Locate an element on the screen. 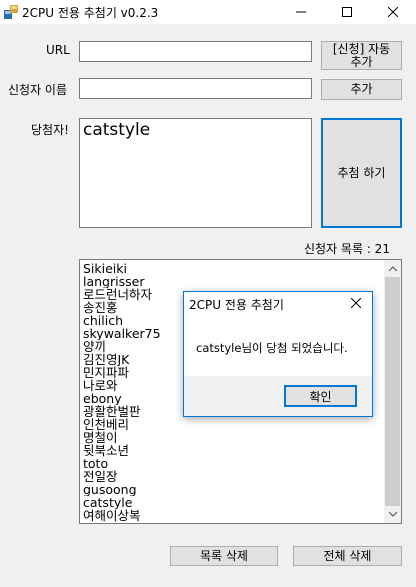  url-input is located at coordinates (195, 51).